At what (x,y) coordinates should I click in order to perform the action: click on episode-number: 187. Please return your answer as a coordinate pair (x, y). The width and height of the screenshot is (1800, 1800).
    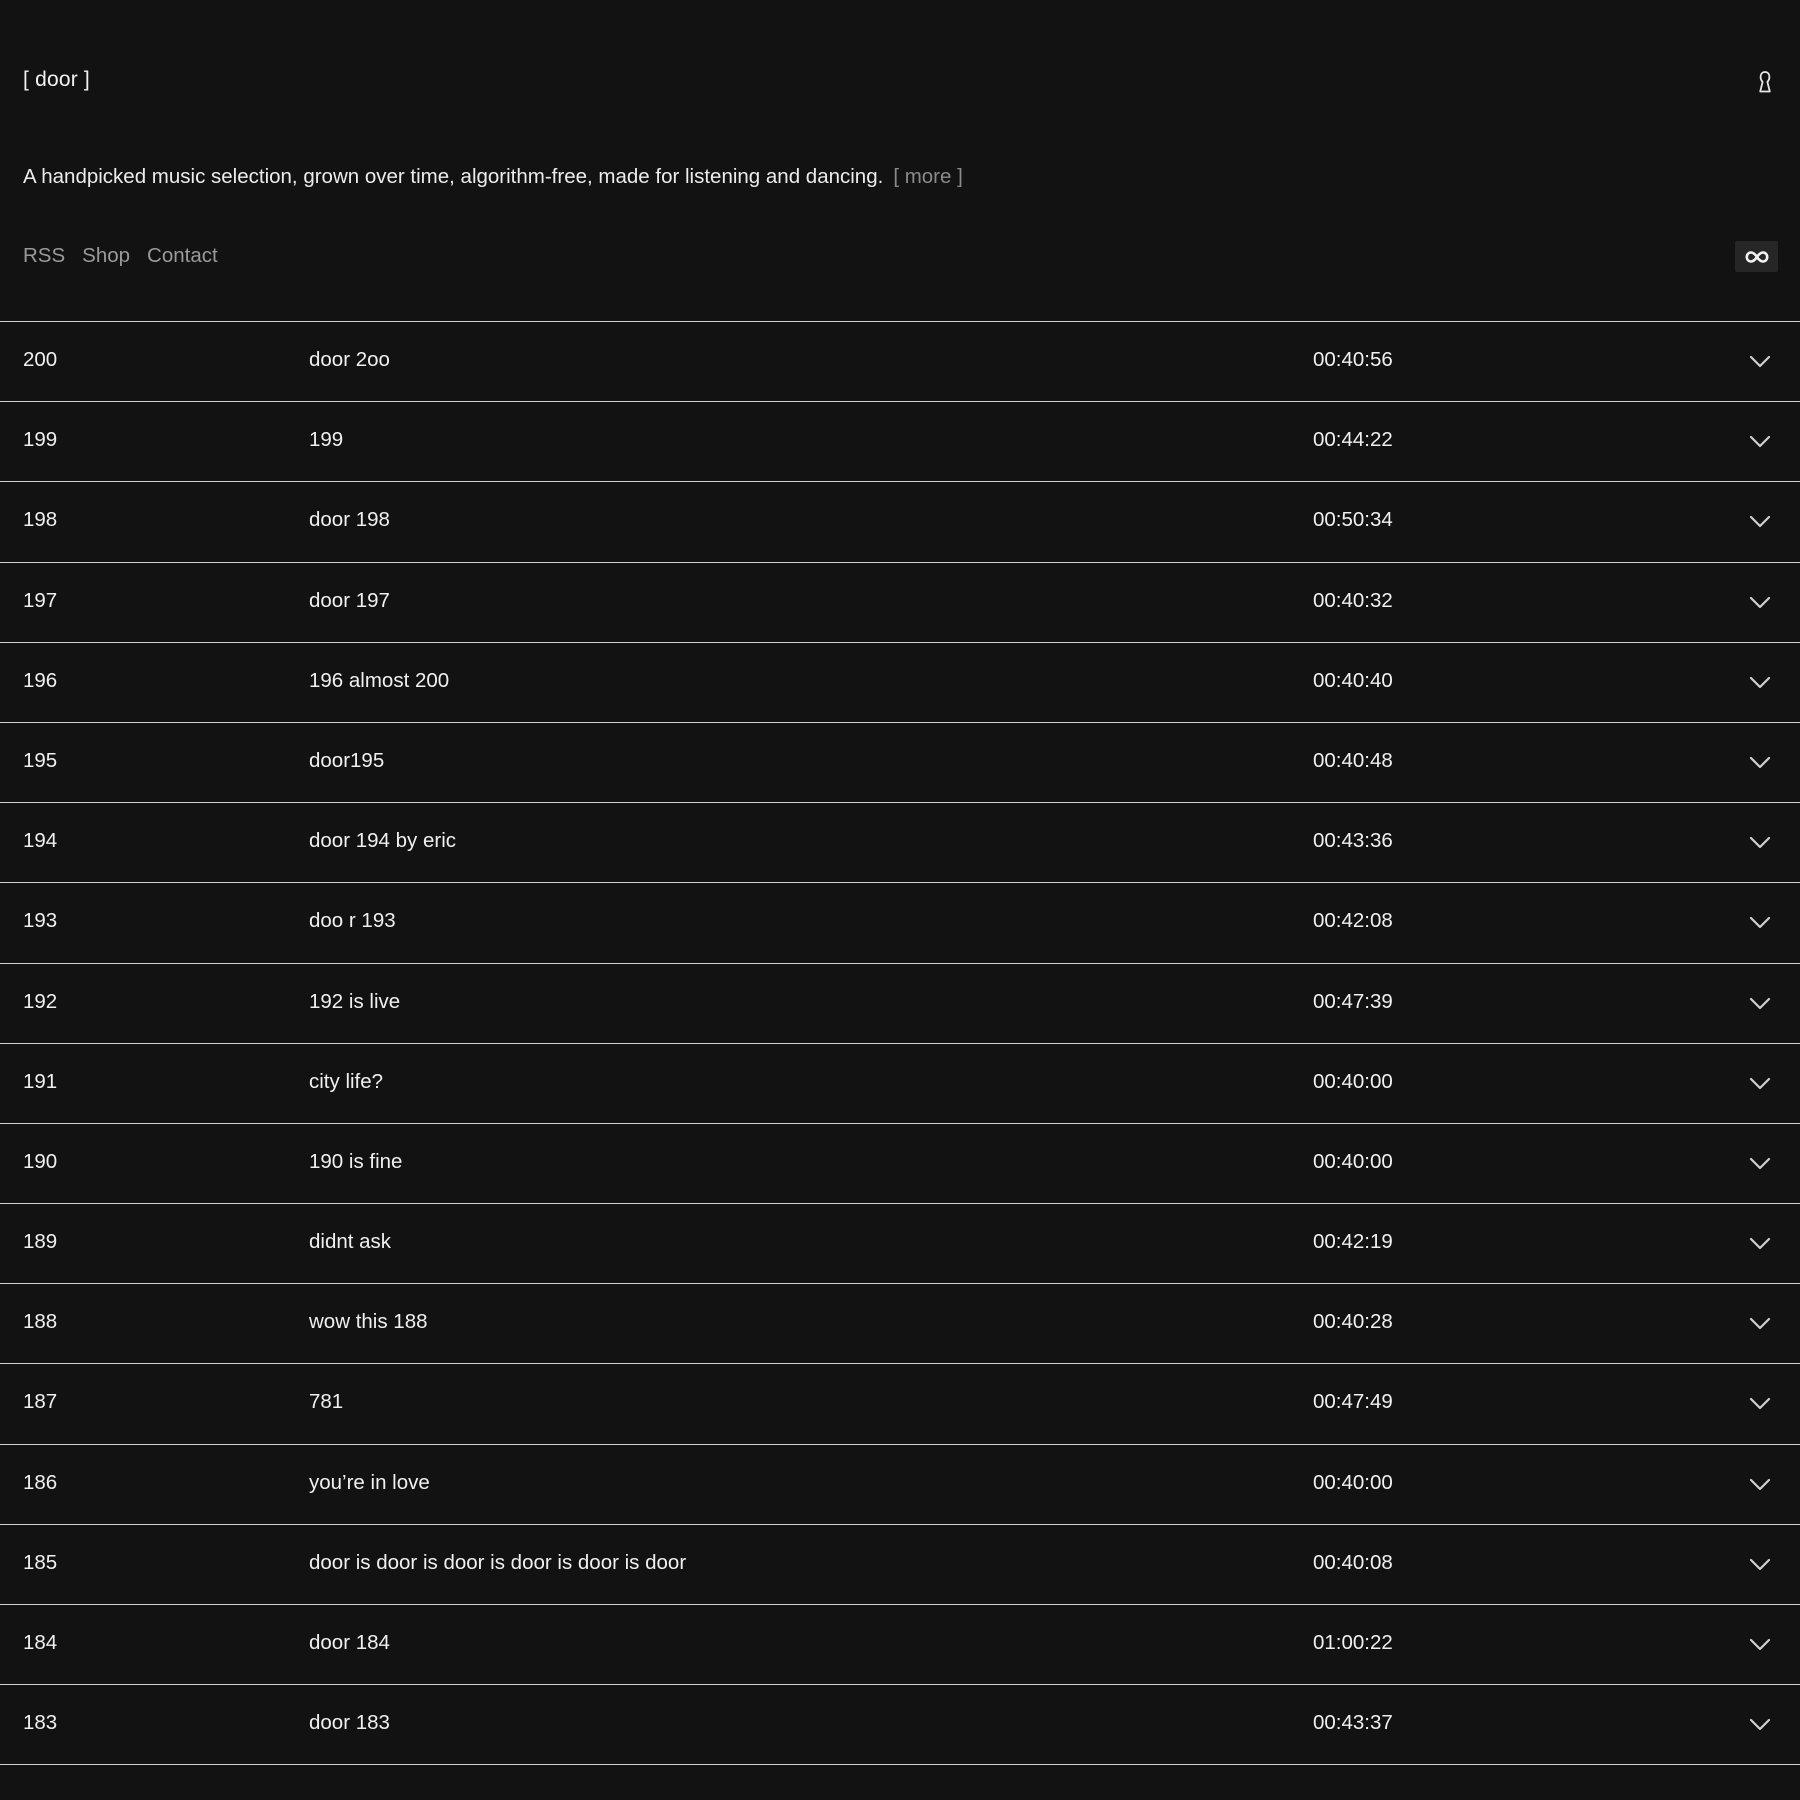
    Looking at the image, I should click on (40, 1402).